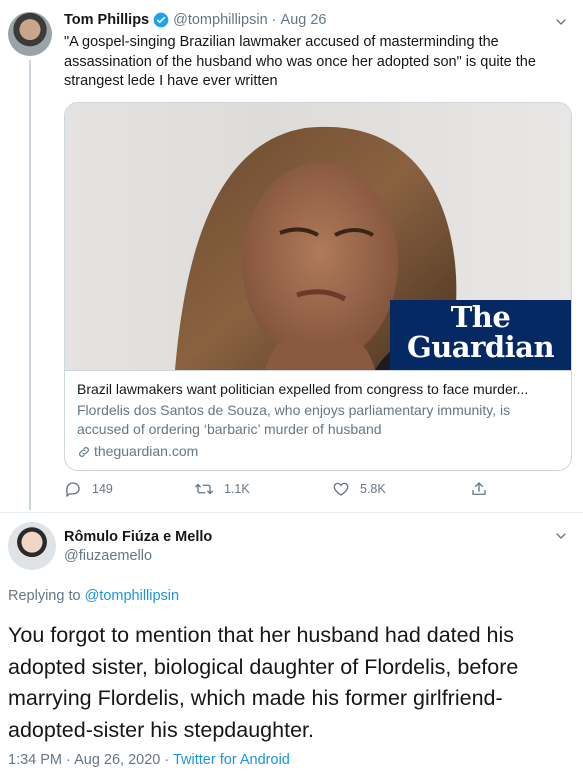 The image size is (583, 771). I want to click on author-handle: @tomphillipsin, so click(220, 20).